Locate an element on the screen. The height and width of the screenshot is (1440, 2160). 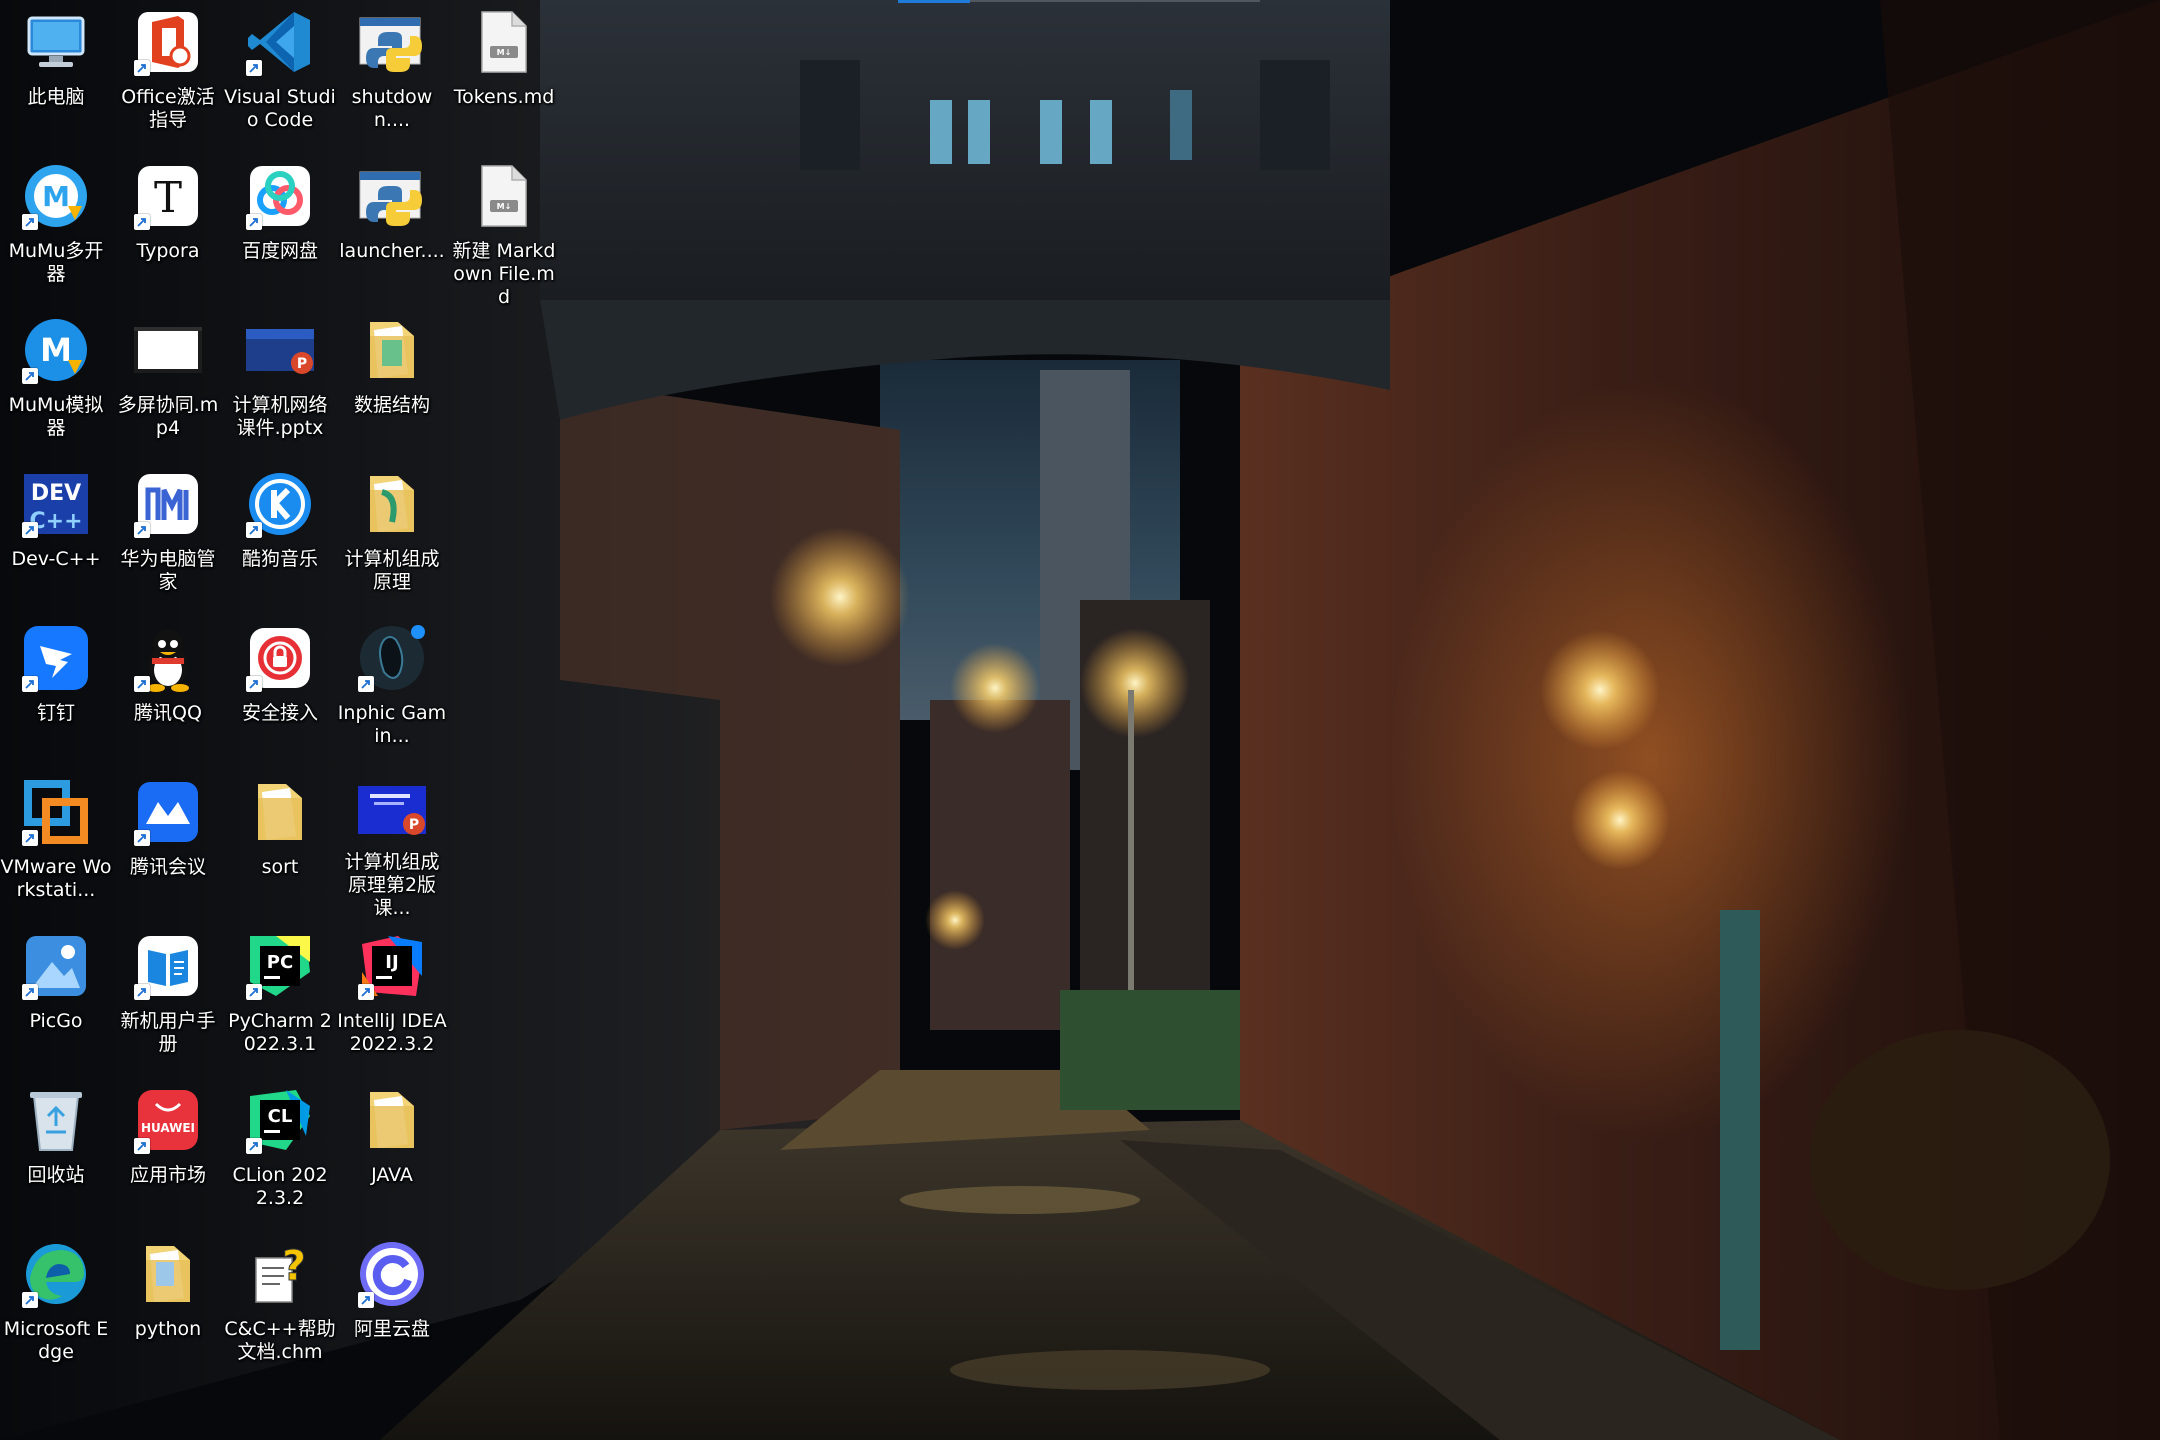
desktop-icon-devcpp: DEV C++ Dev-C++ is located at coordinates (56, 537).